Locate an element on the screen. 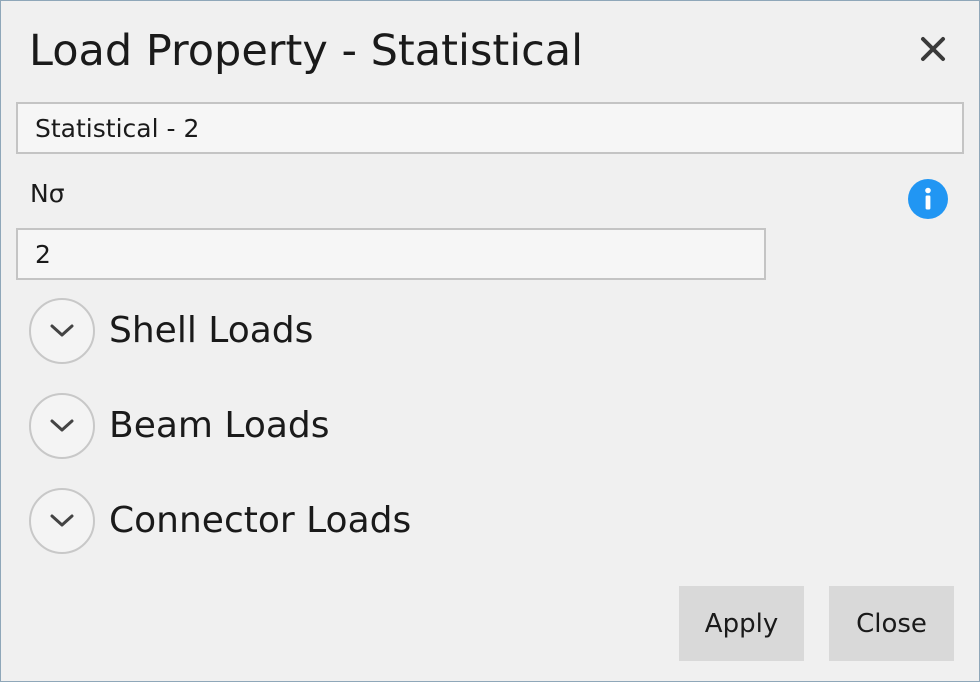 The width and height of the screenshot is (980, 682). nsigma-label: Nσ is located at coordinates (47, 193).